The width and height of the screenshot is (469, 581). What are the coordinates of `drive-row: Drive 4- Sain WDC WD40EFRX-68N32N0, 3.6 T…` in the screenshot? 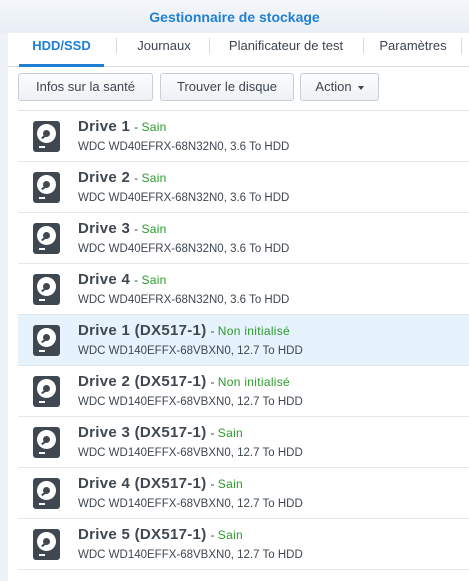 It's located at (243, 289).